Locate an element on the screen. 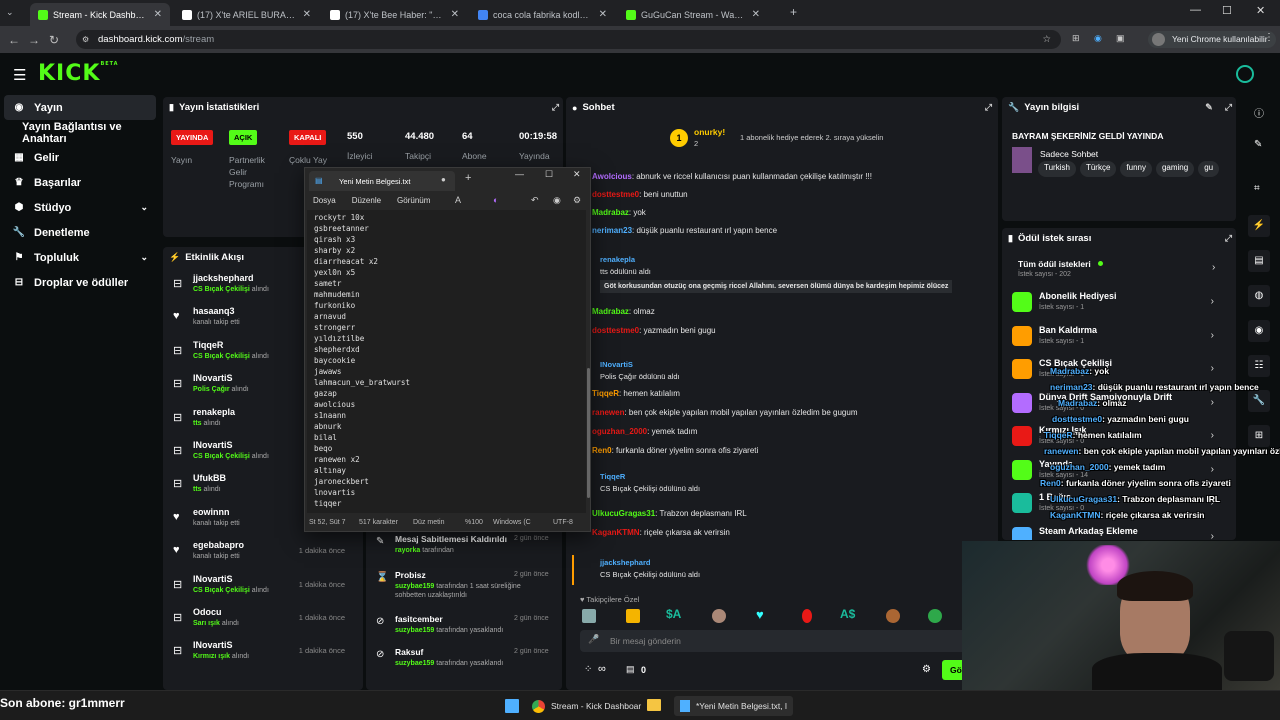  bookmark-star-icon: ☆ is located at coordinates (1046, 39).